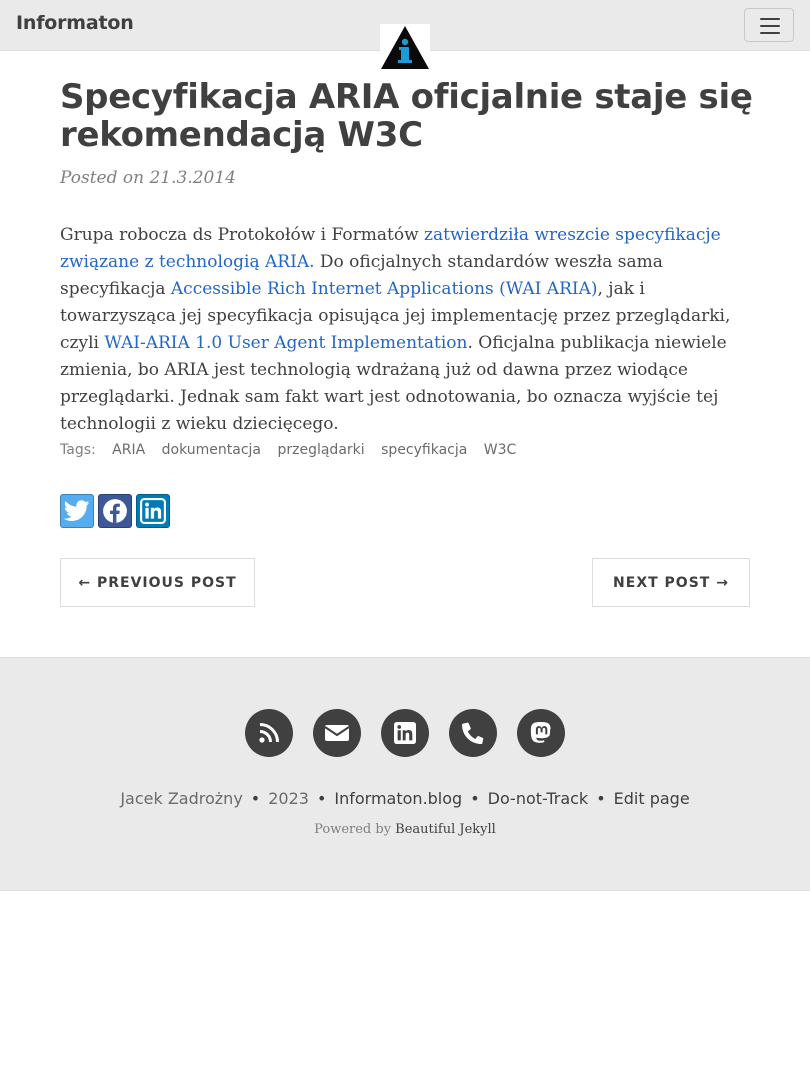 This screenshot has width=810, height=1080. I want to click on footer-author: Jacek Zadrożny, so click(181, 798).